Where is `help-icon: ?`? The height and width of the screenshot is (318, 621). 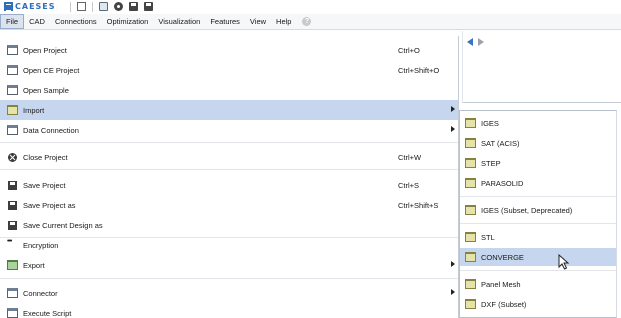 help-icon: ? is located at coordinates (307, 21).